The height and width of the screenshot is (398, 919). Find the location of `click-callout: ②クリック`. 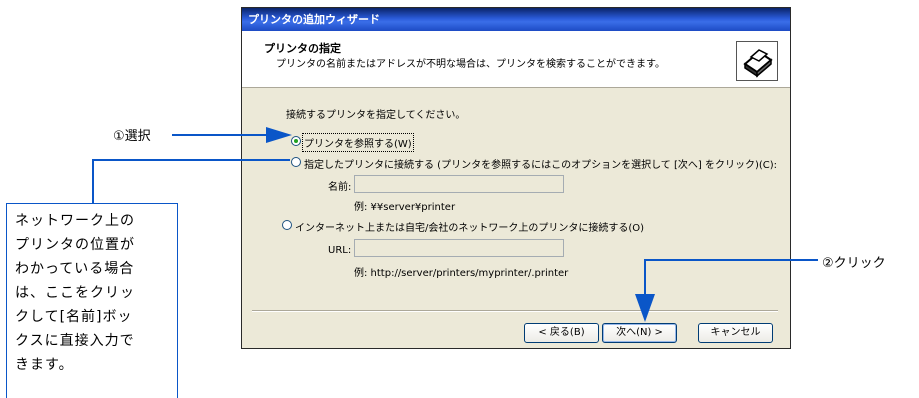

click-callout: ②クリック is located at coordinates (854, 263).